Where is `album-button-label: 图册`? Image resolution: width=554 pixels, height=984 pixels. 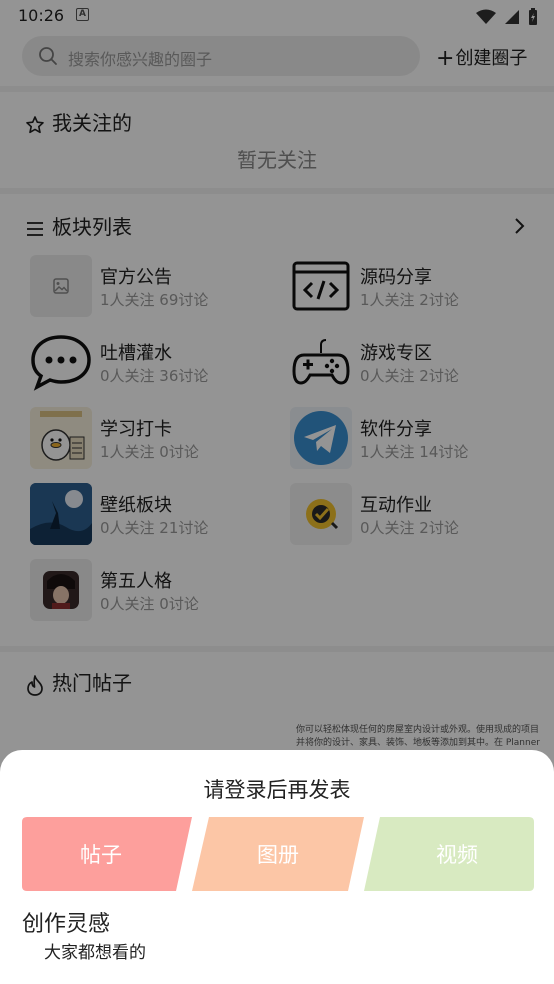 album-button-label: 图册 is located at coordinates (278, 855).